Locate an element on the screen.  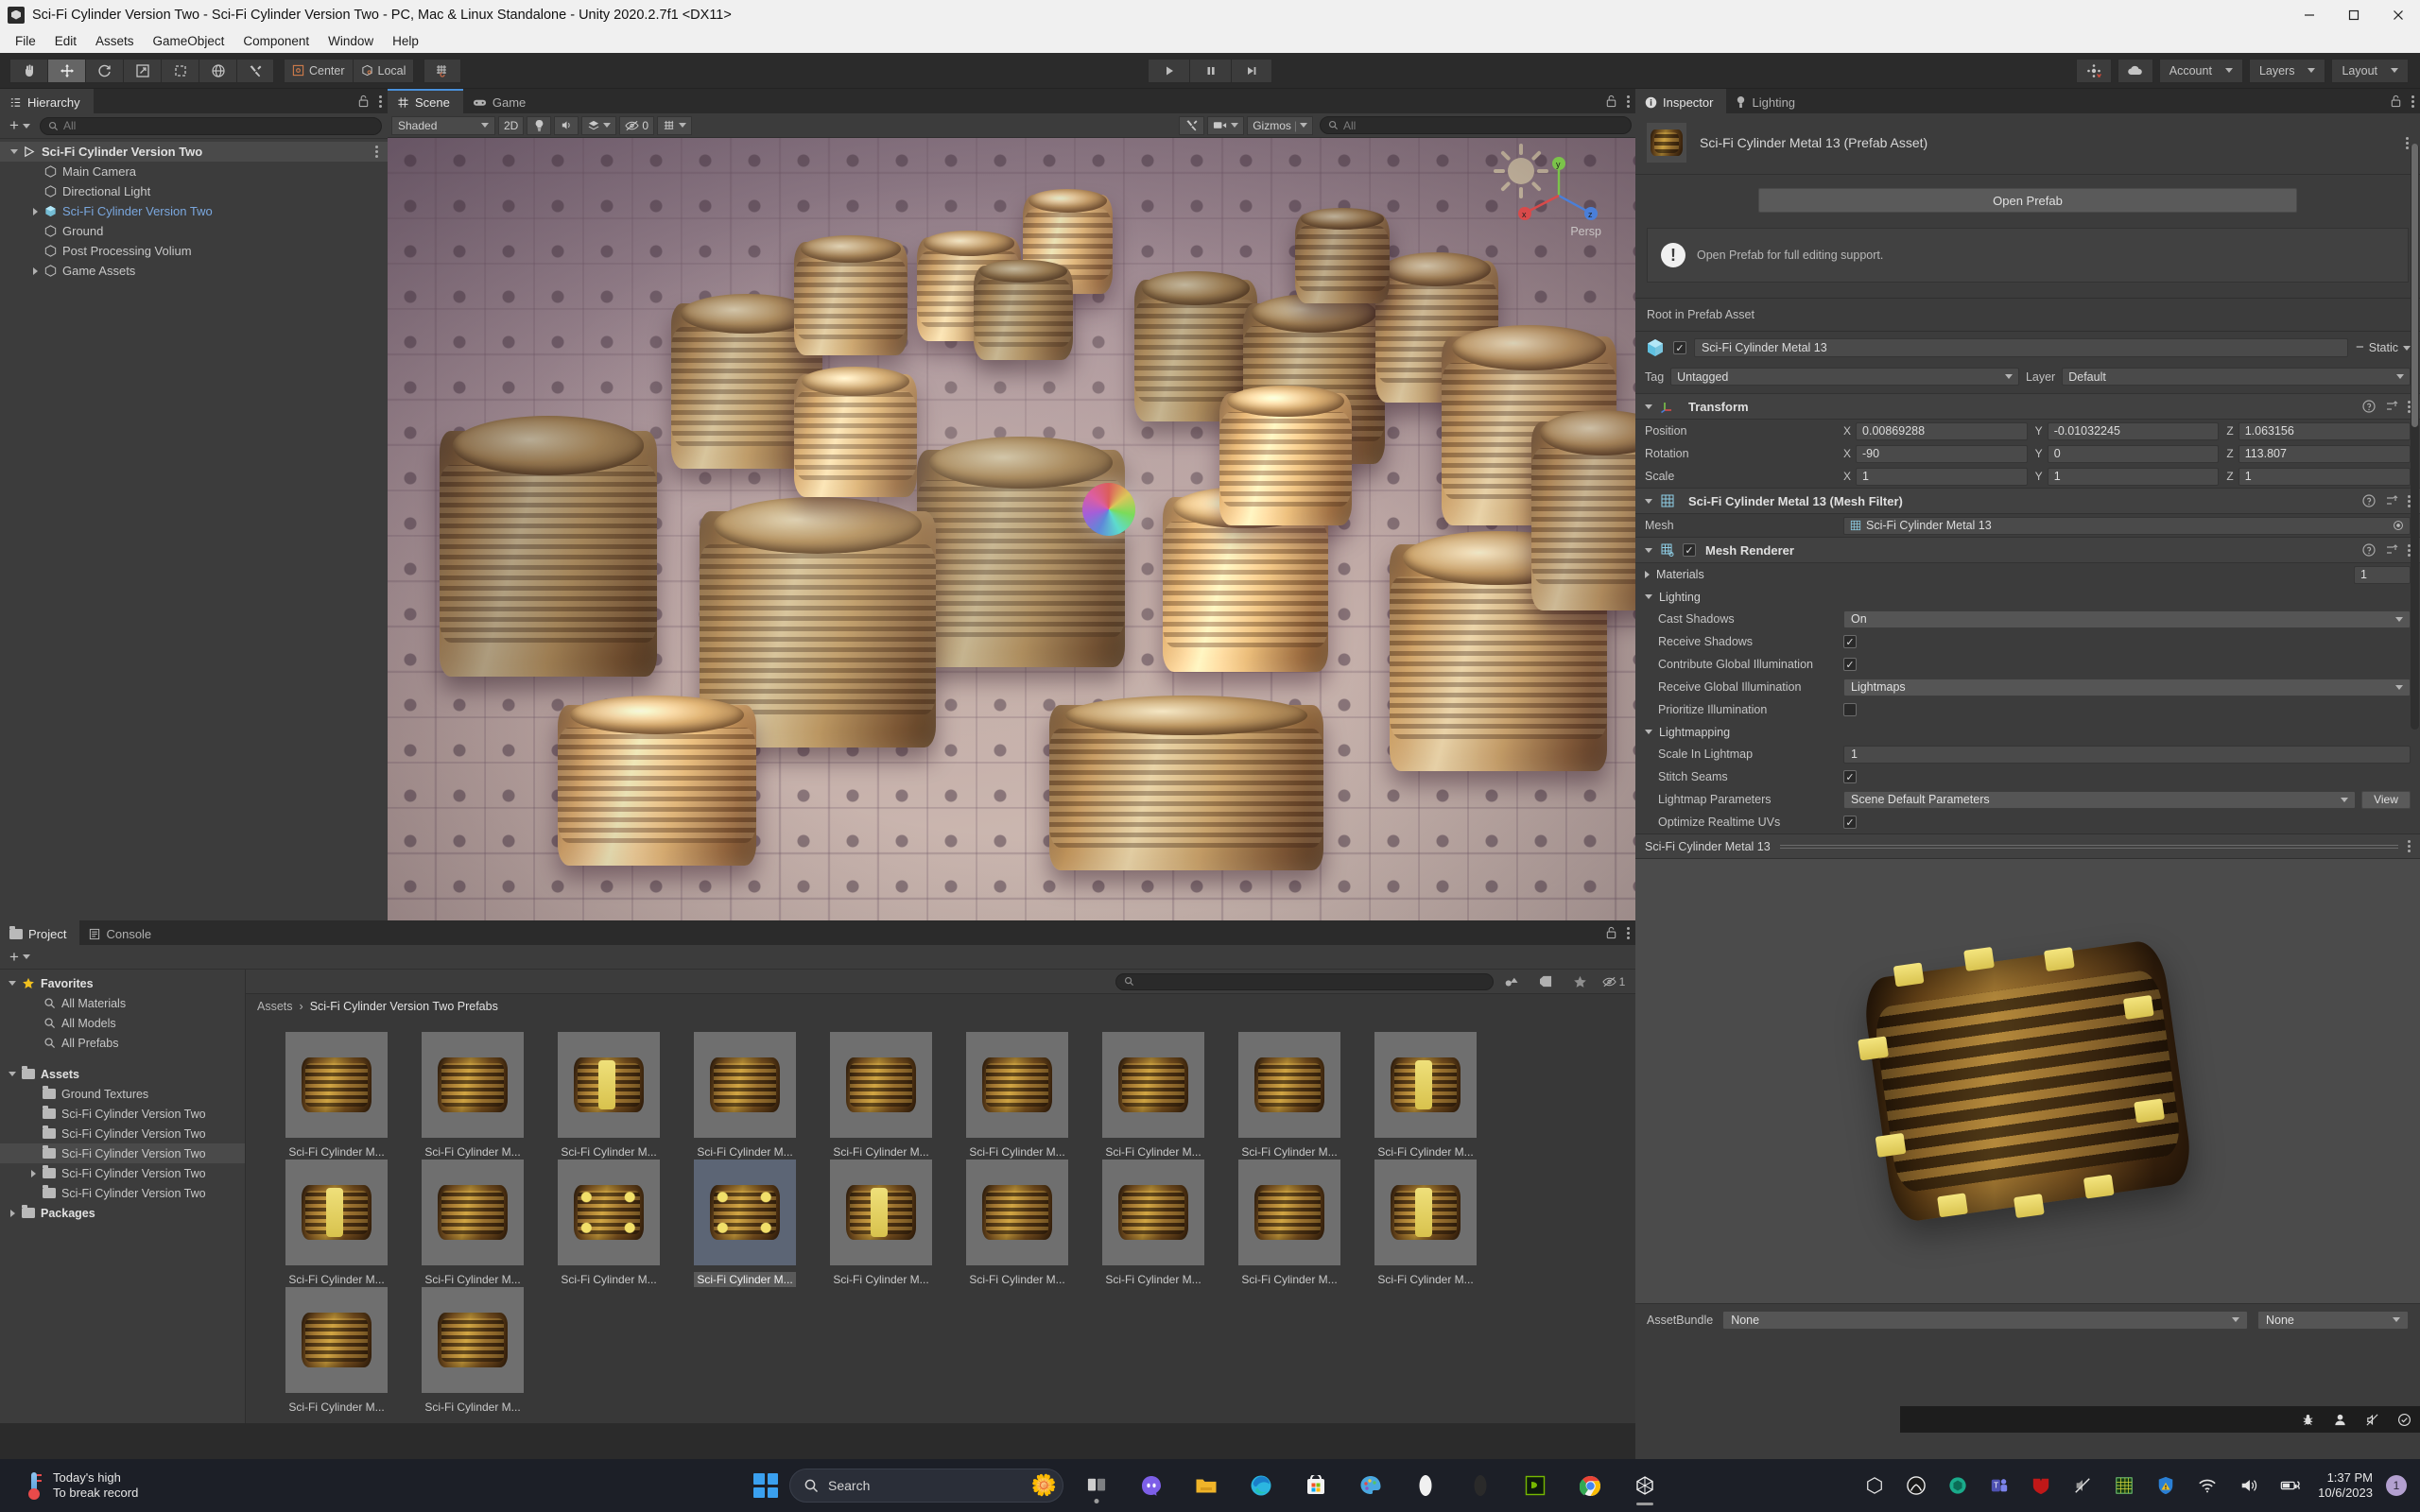
mesh-renderer-enabled-checkbox: ✓ is located at coordinates (1689, 550).